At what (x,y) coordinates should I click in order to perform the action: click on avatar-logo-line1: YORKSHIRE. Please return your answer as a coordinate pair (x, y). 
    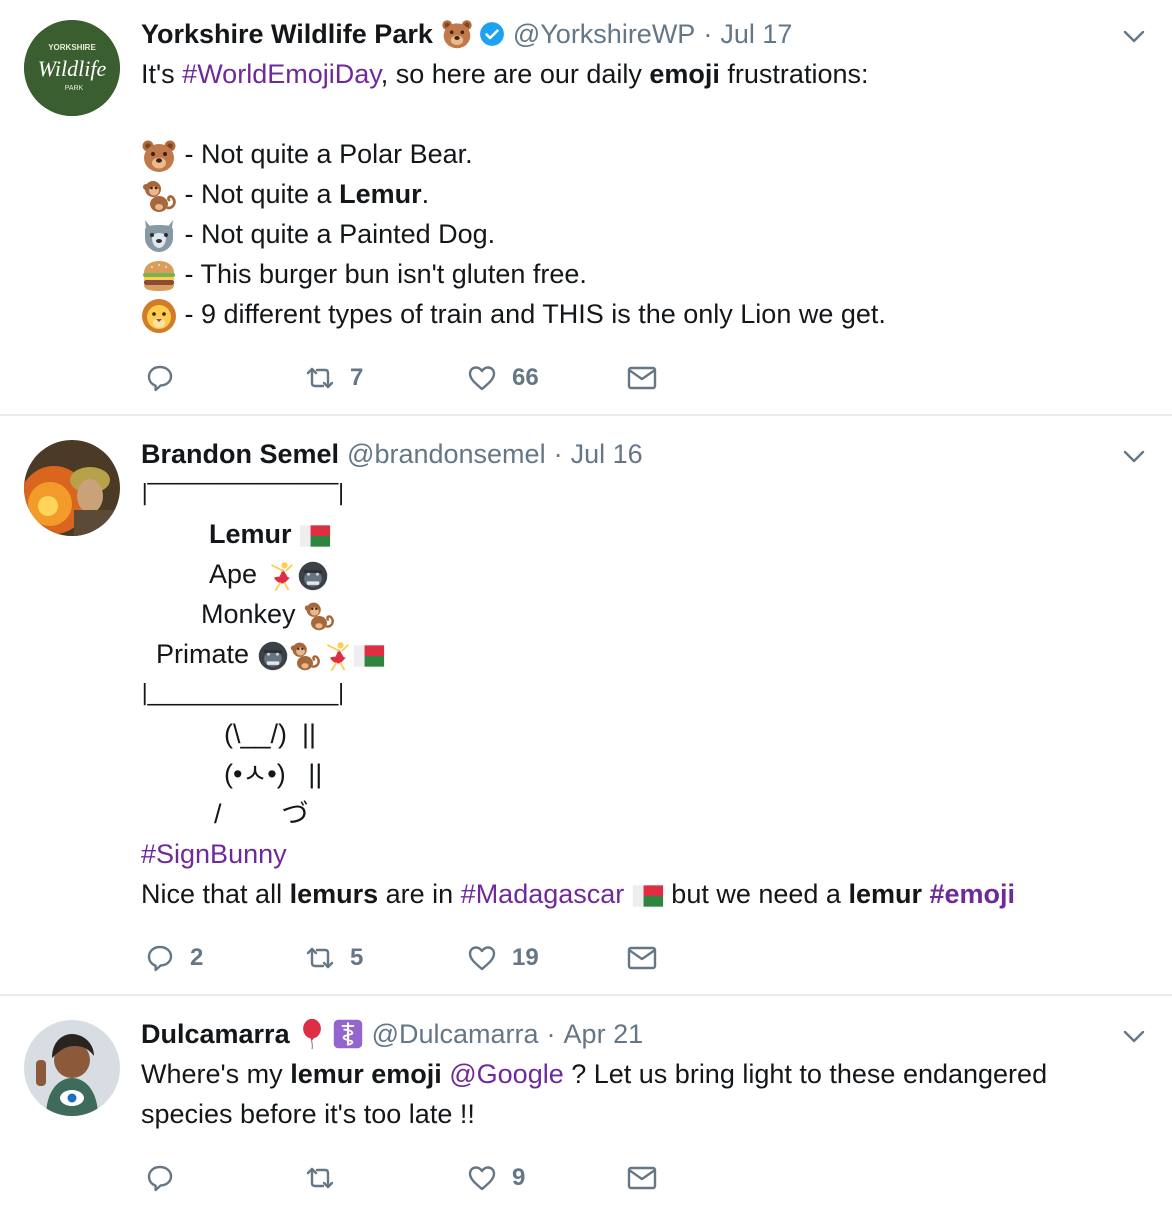
    Looking at the image, I should click on (72, 47).